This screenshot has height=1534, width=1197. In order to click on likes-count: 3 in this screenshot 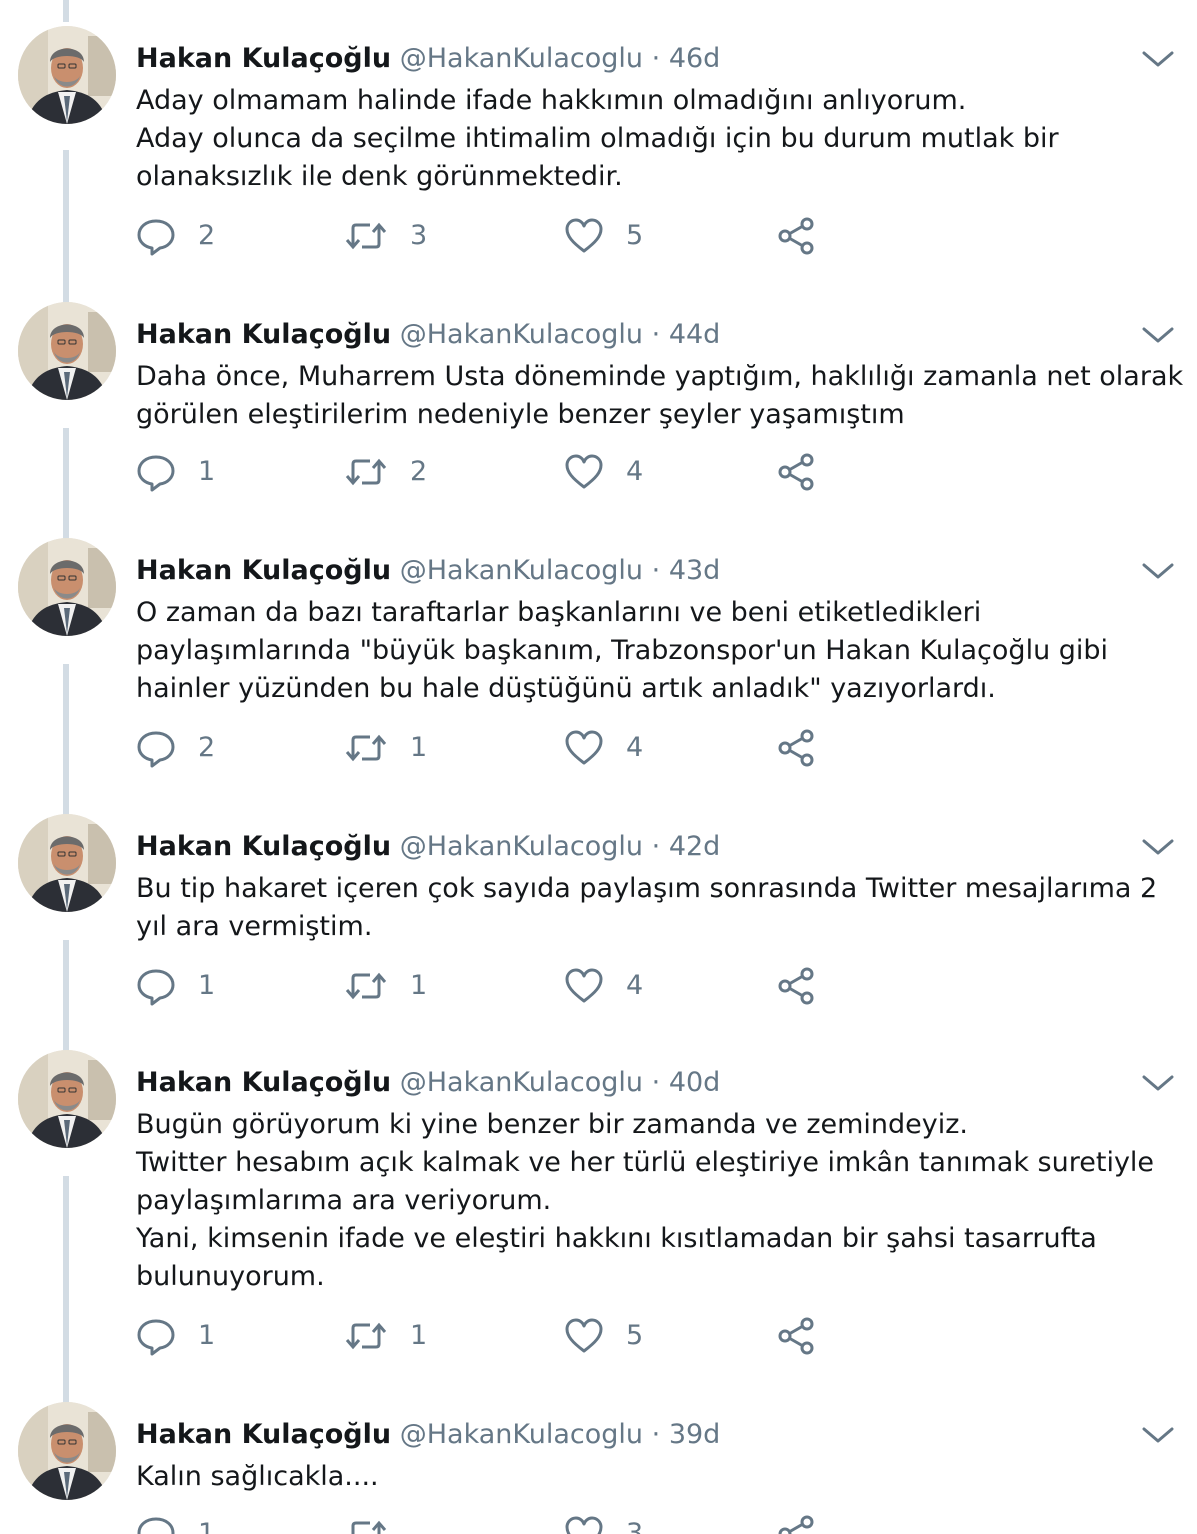, I will do `click(635, 1526)`.